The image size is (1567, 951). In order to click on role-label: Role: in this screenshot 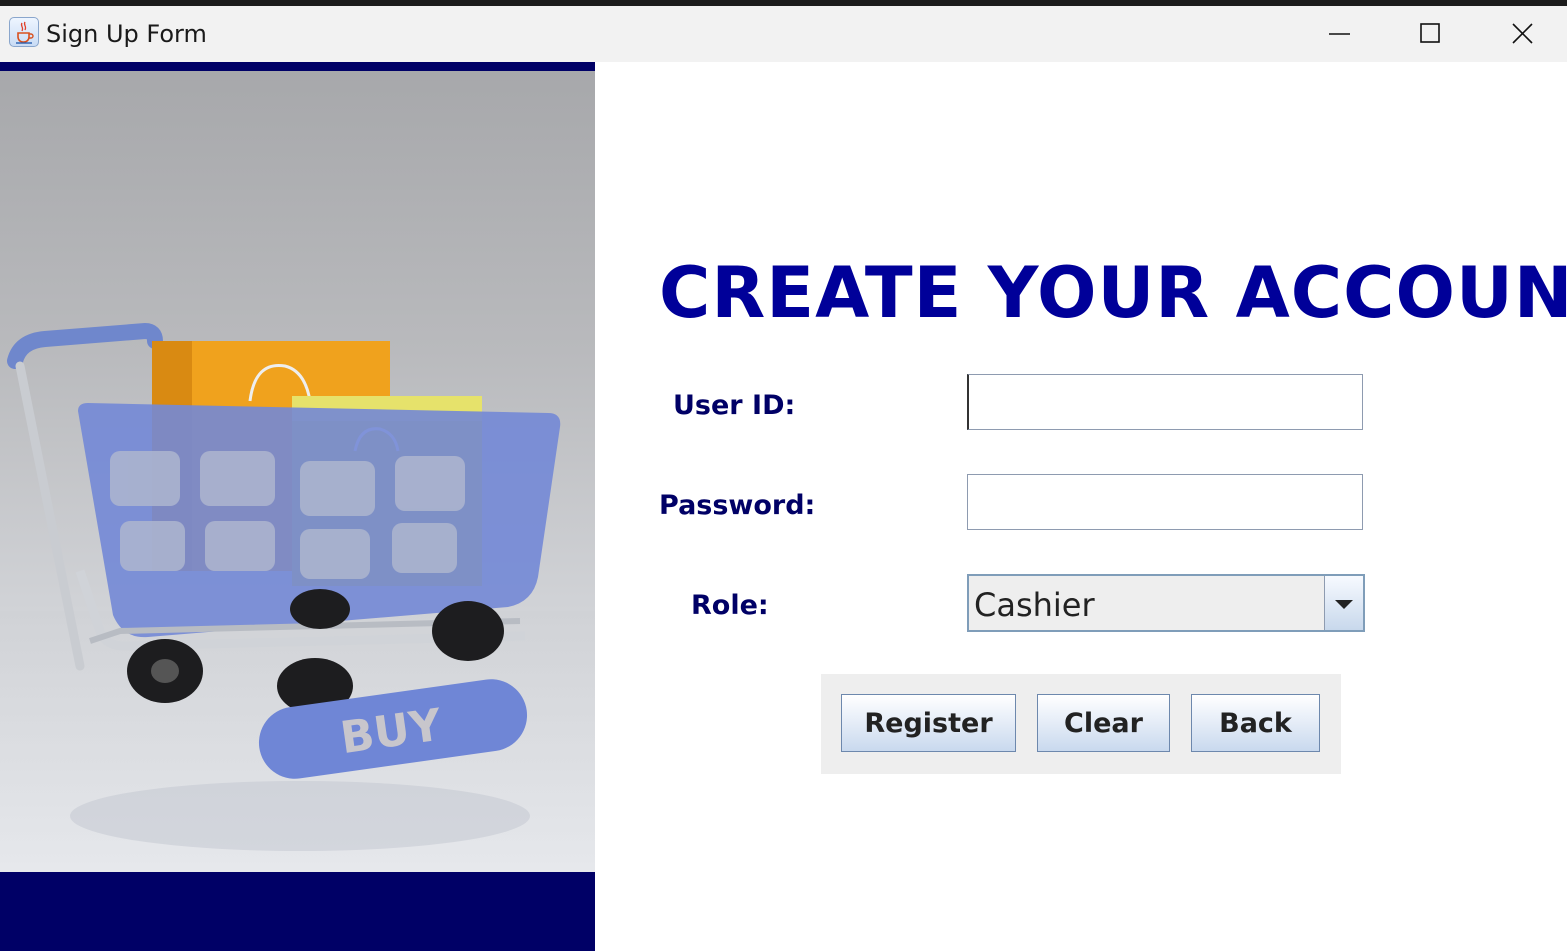, I will do `click(730, 605)`.